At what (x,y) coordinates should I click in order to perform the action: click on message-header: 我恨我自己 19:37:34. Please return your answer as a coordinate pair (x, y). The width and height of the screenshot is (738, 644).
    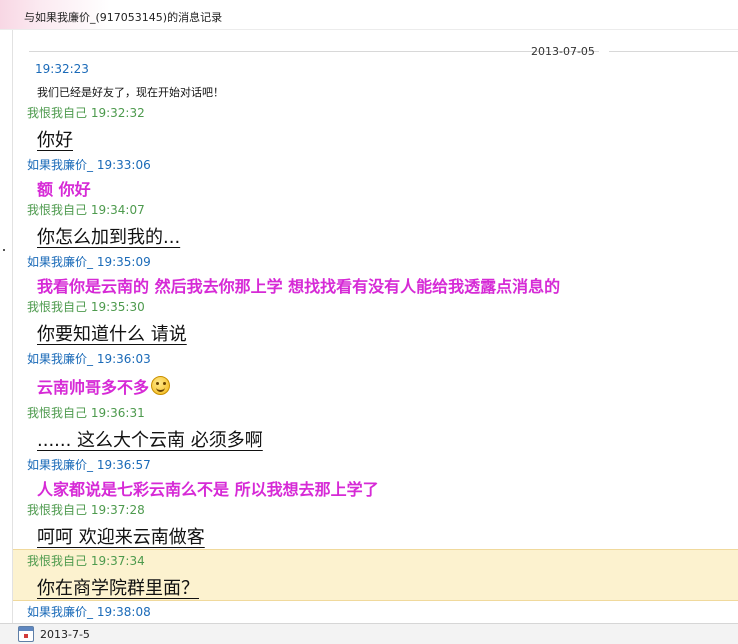
    Looking at the image, I should click on (86, 561).